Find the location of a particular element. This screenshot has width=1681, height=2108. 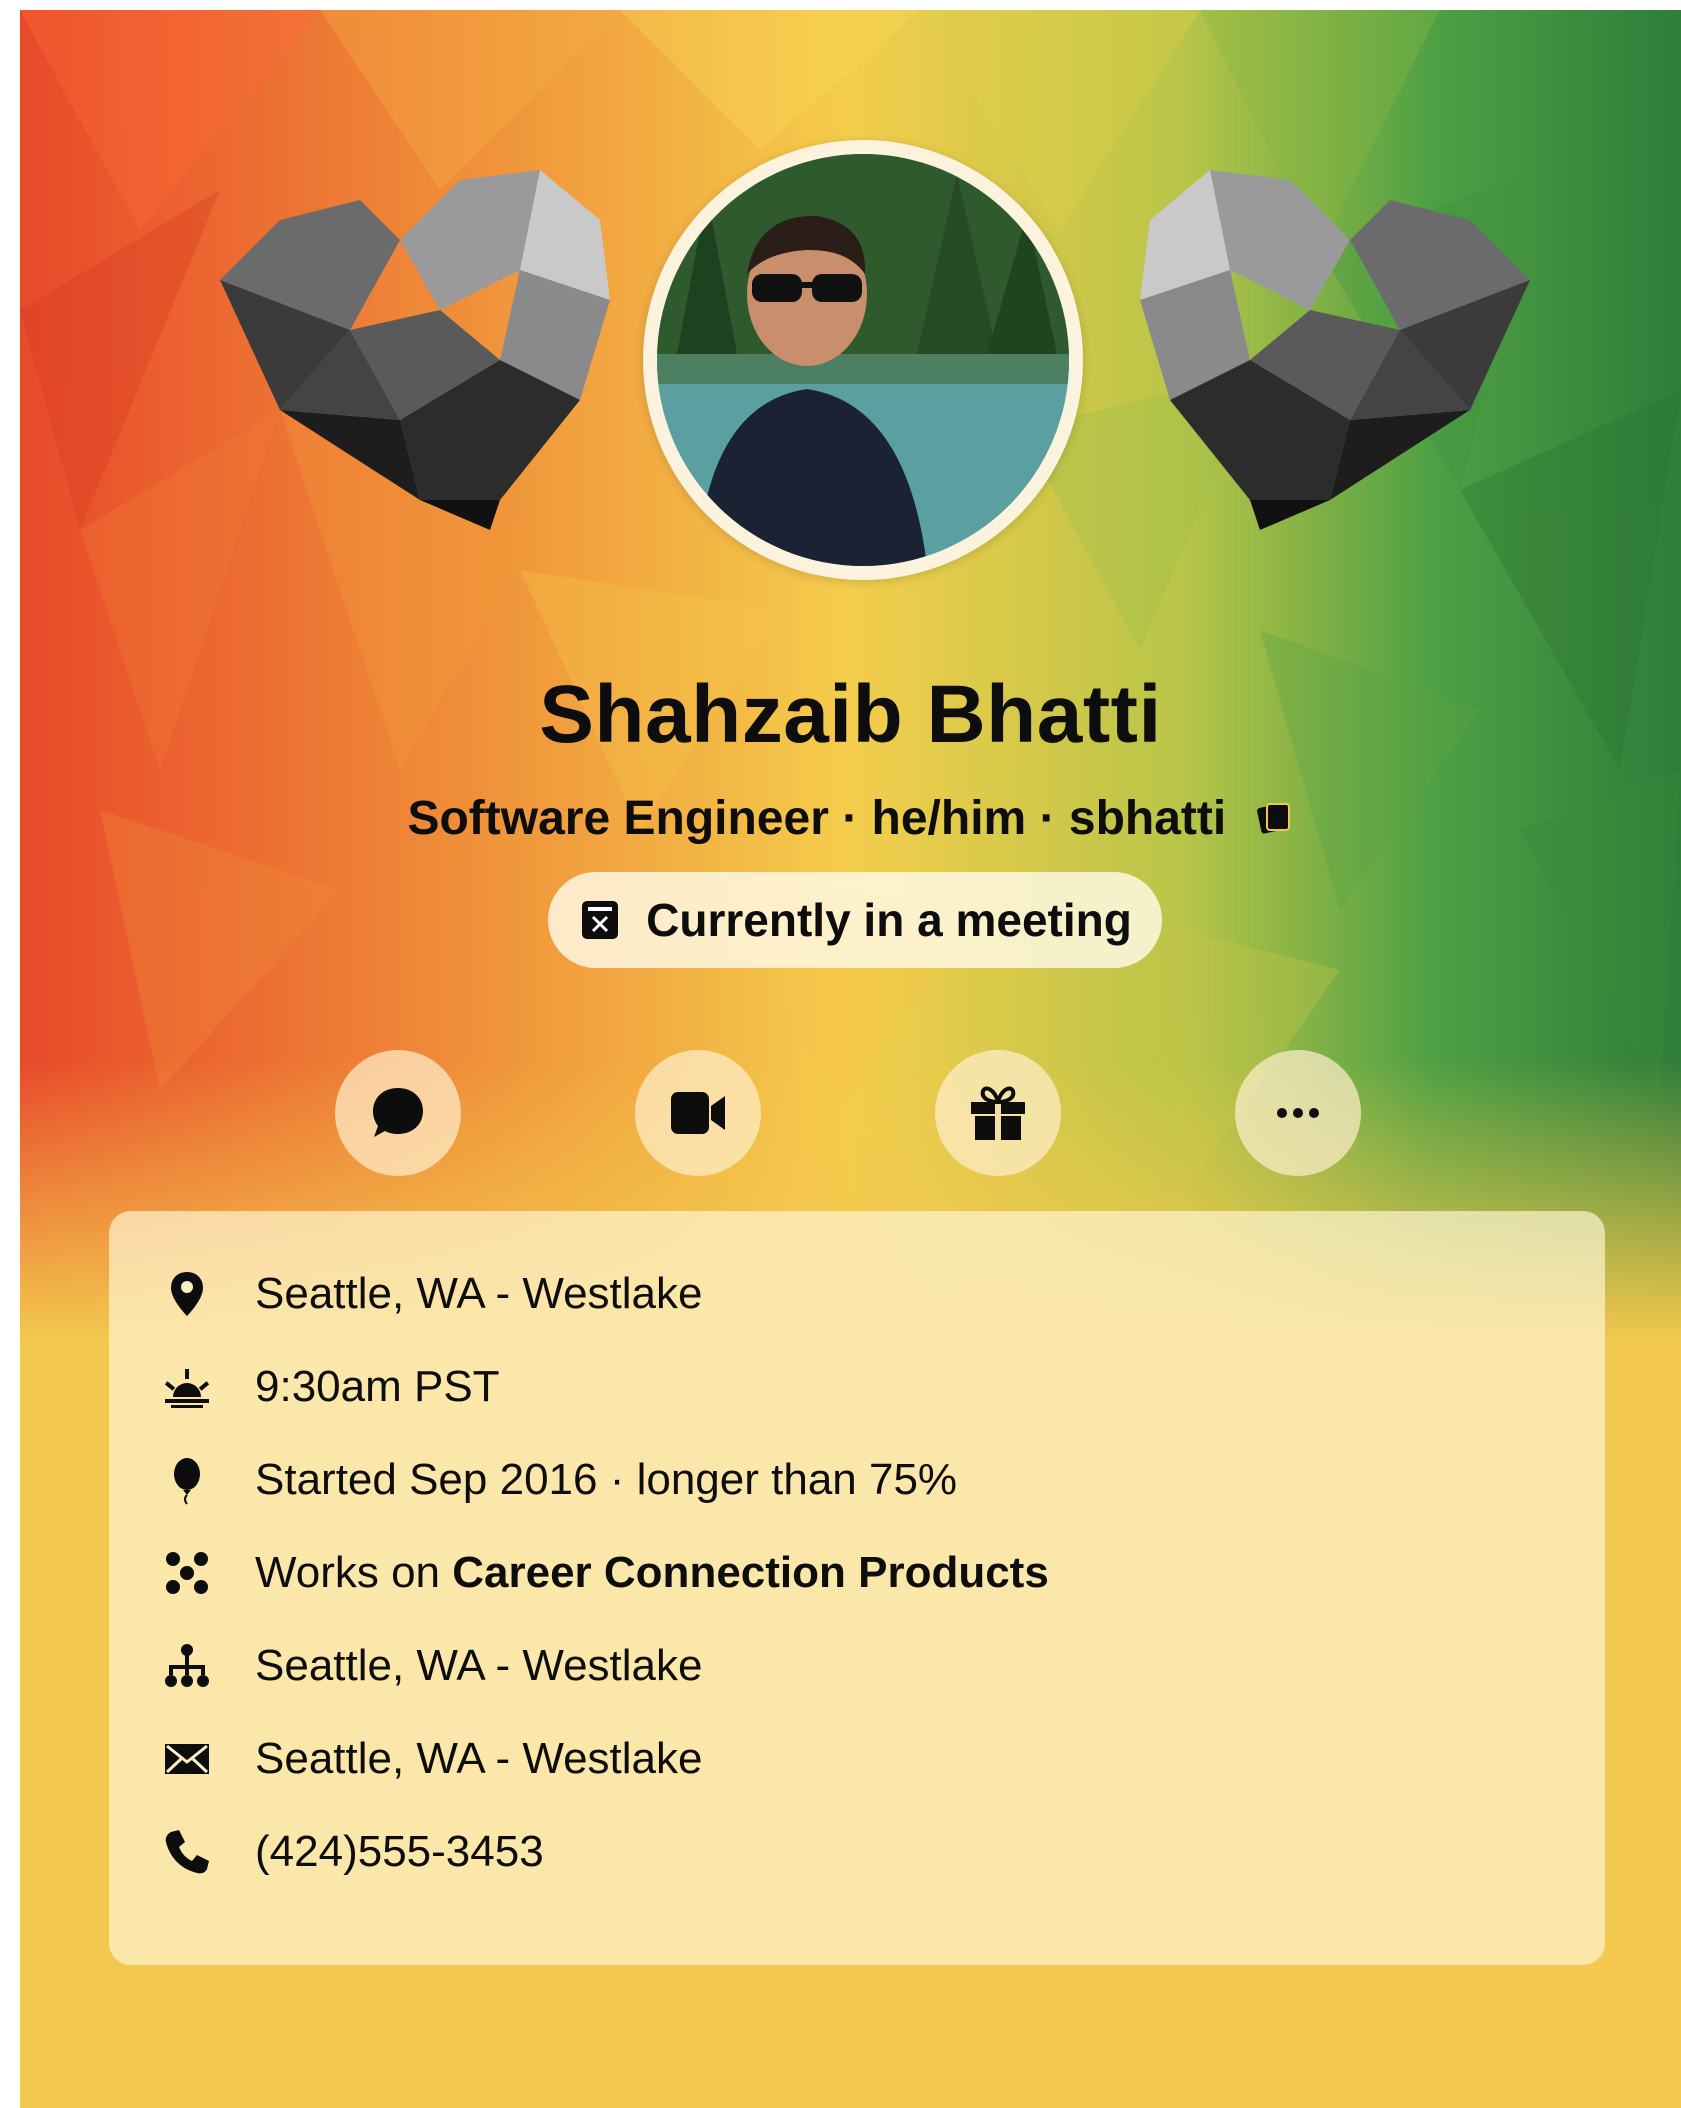

status-badge: Currently in a meeting is located at coordinates (855, 920).